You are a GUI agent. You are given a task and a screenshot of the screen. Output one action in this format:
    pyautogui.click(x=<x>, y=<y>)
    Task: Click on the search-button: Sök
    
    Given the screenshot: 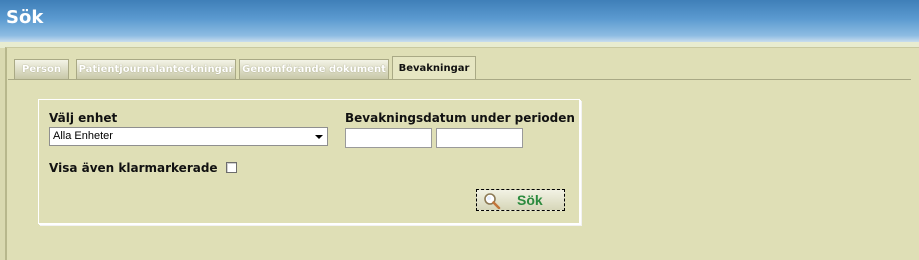 What is the action you would take?
    pyautogui.click(x=520, y=200)
    